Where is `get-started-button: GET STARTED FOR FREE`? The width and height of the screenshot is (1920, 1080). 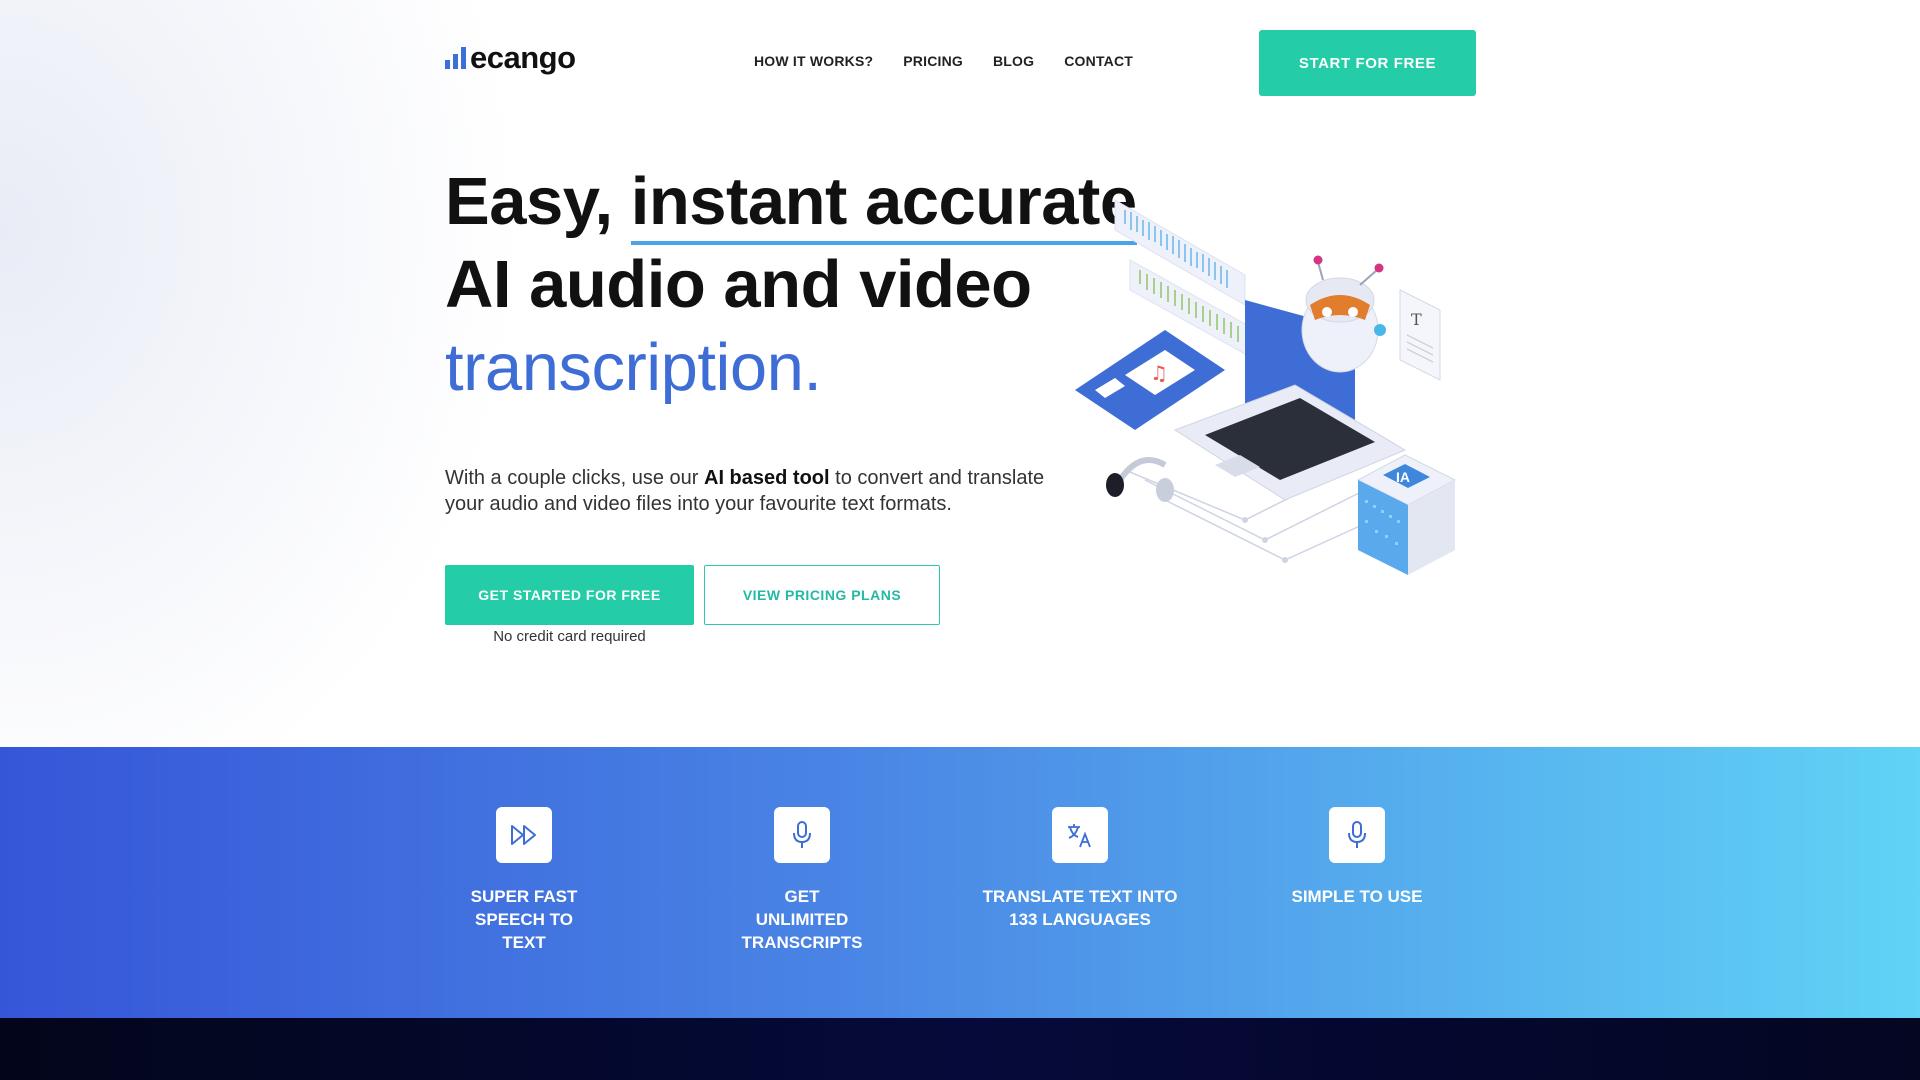
get-started-button: GET STARTED FOR FREE is located at coordinates (569, 595).